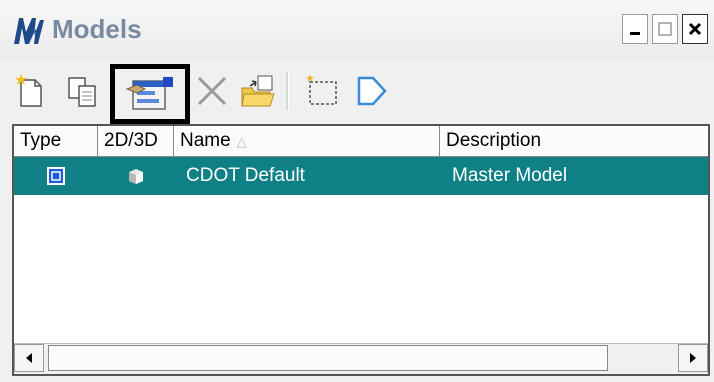 The height and width of the screenshot is (382, 714). Describe the element at coordinates (131, 140) in the screenshot. I see `column-header-2d3d-label: 2D/3D` at that location.